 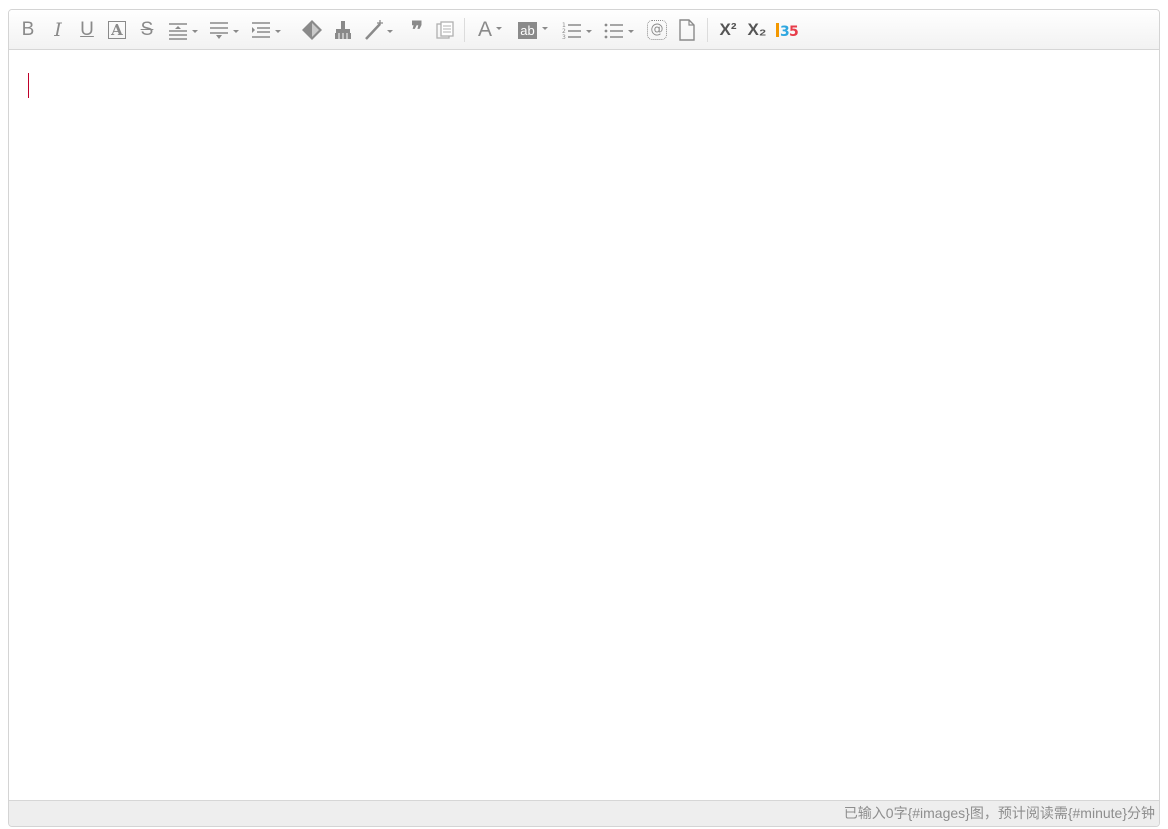 I want to click on removeformat-button, so click(x=312, y=30).